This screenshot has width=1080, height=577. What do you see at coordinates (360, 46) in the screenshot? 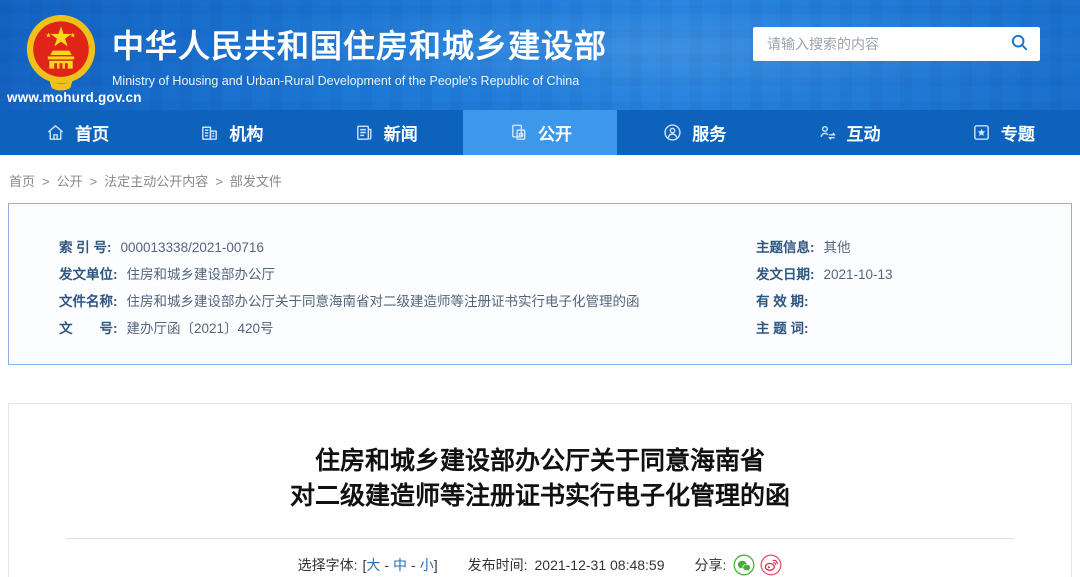
I see `site-title: 中华人民共和国住房和城乡建设部` at bounding box center [360, 46].